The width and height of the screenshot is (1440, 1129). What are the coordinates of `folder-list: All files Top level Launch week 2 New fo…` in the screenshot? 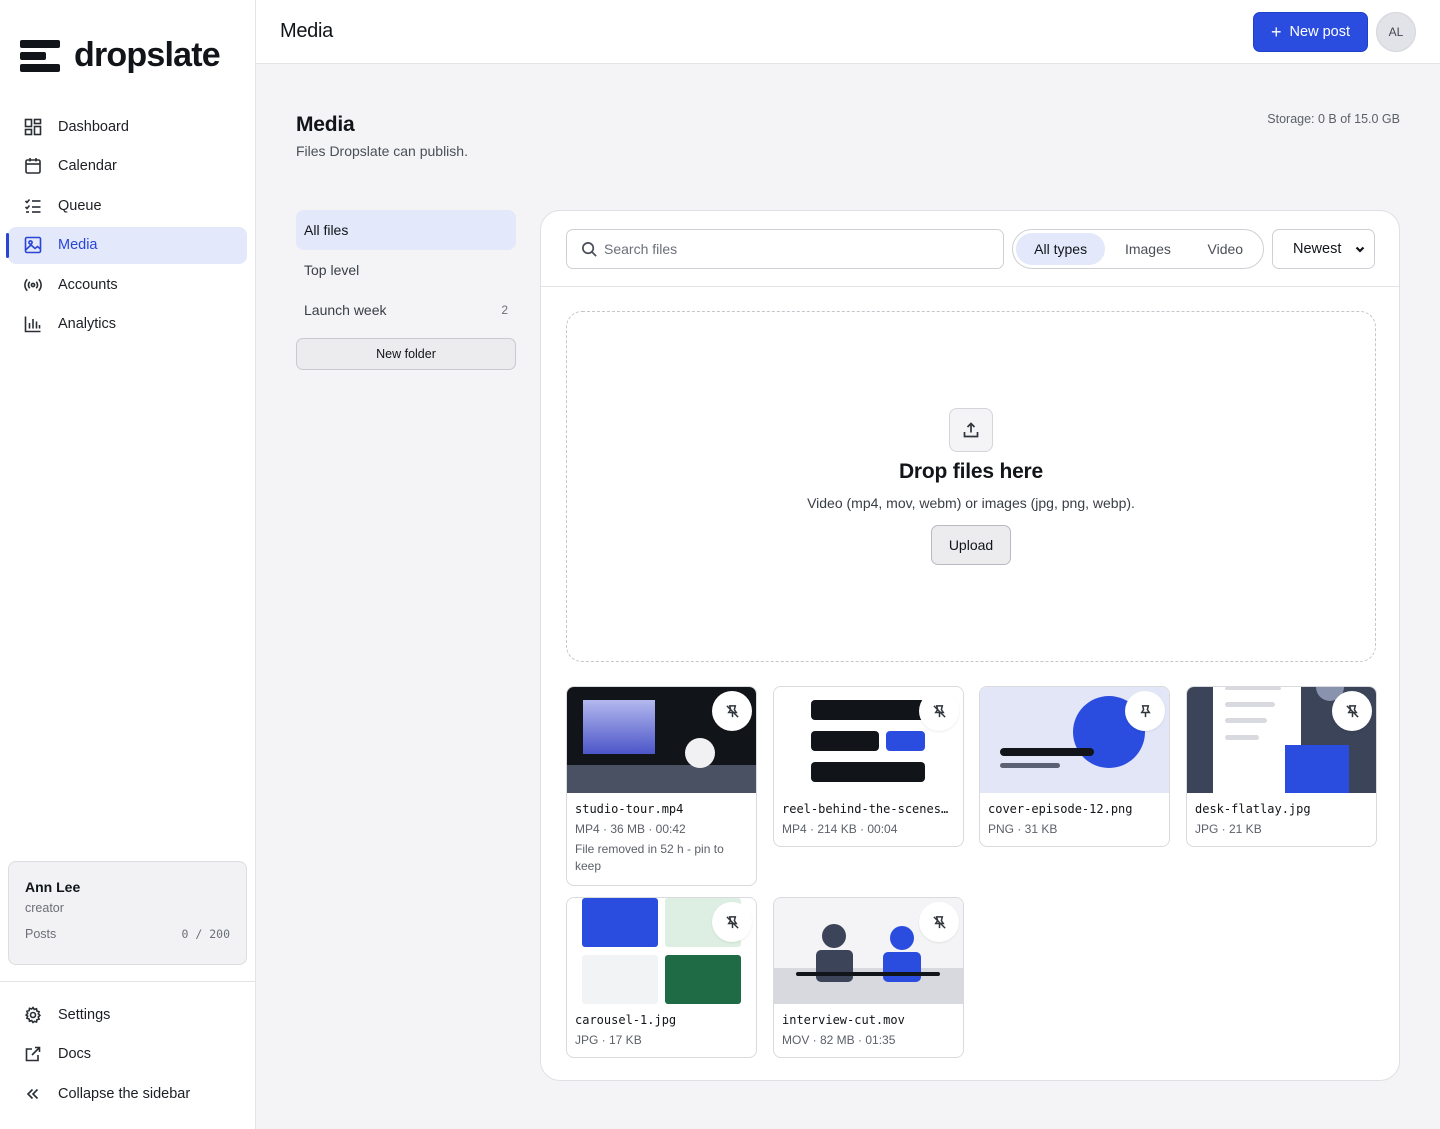 It's located at (406, 290).